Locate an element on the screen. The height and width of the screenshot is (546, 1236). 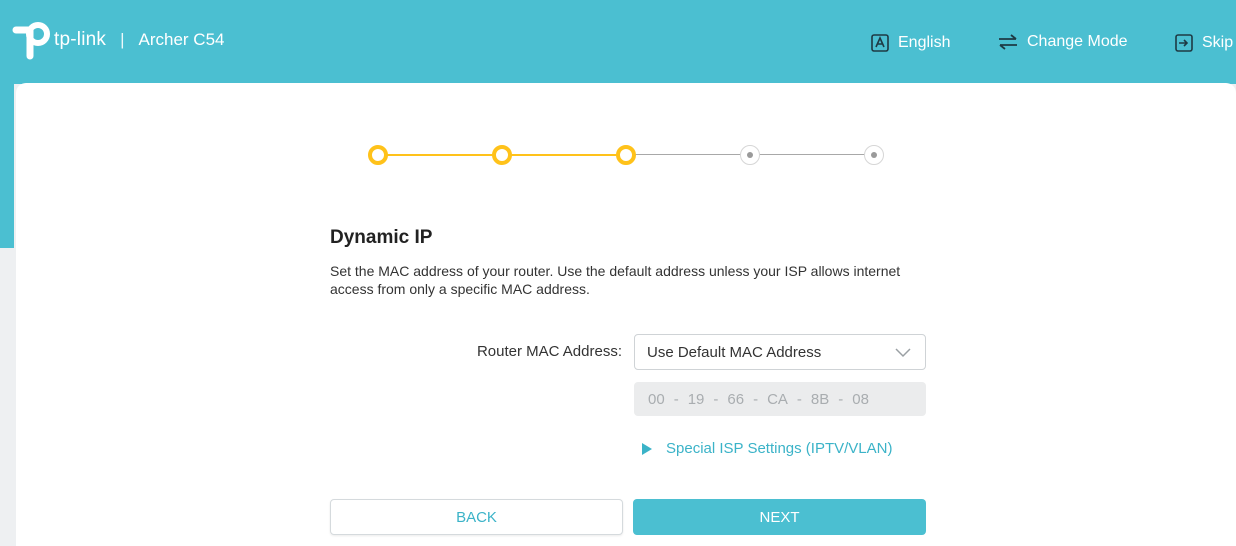
mac-octet: 66 is located at coordinates (736, 399).